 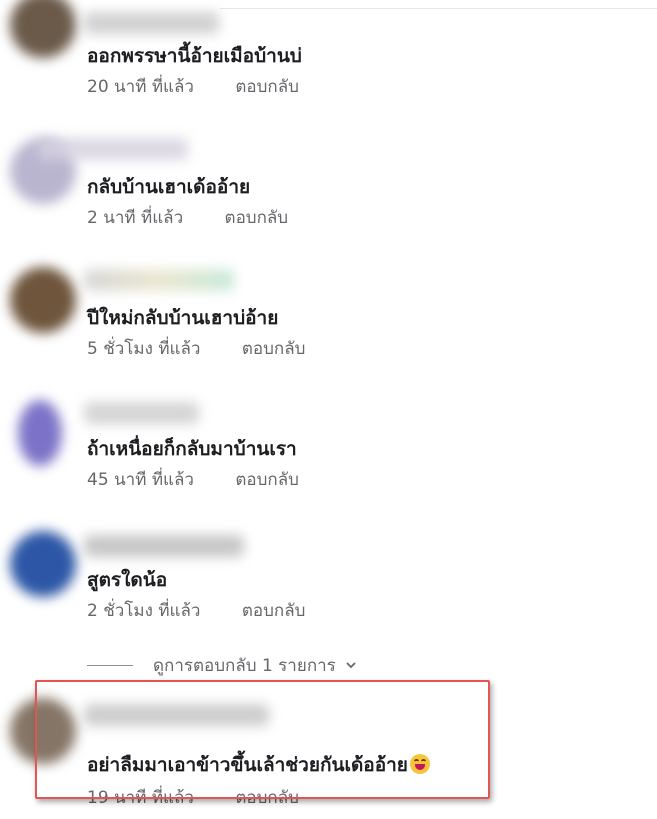 I want to click on comment-meta: 20 นาที ที่แล้ว ตอบกลับ, so click(x=193, y=86).